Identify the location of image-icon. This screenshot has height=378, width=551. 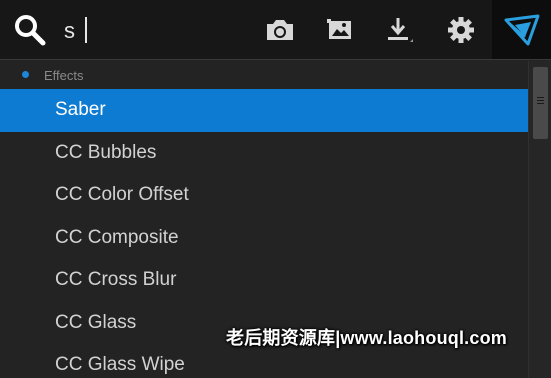
(340, 30).